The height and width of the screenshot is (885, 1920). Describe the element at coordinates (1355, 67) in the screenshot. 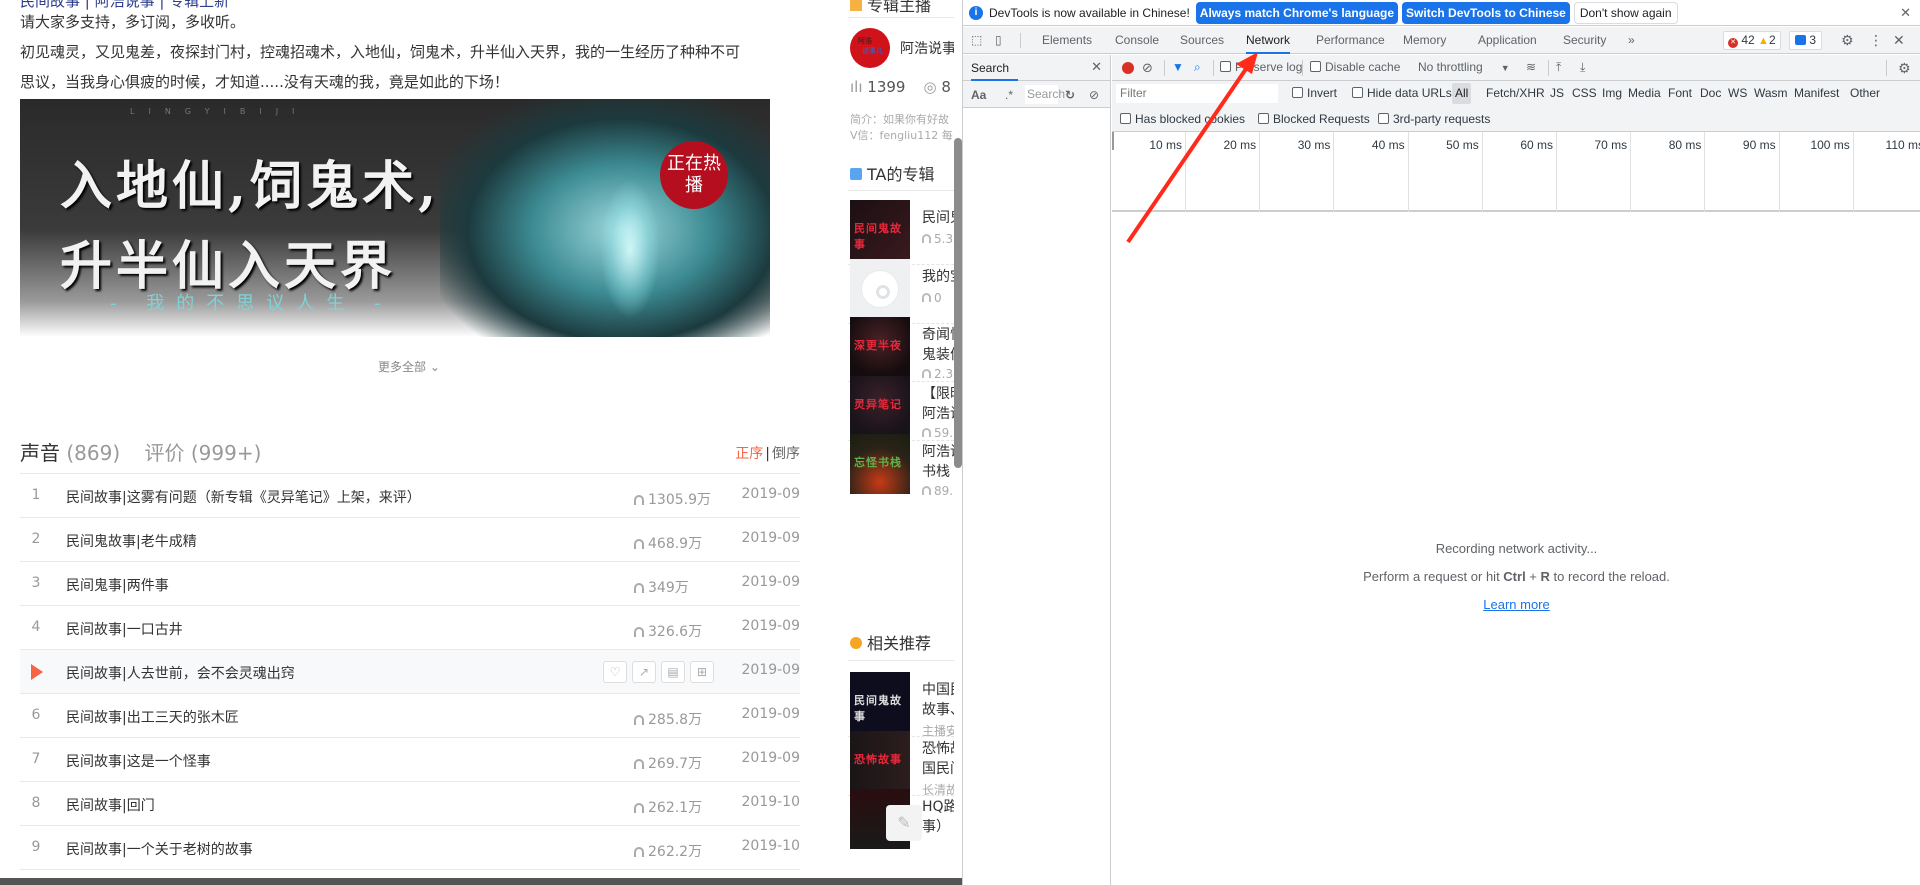

I see `disable-cache-checkbox: Disable cache` at that location.